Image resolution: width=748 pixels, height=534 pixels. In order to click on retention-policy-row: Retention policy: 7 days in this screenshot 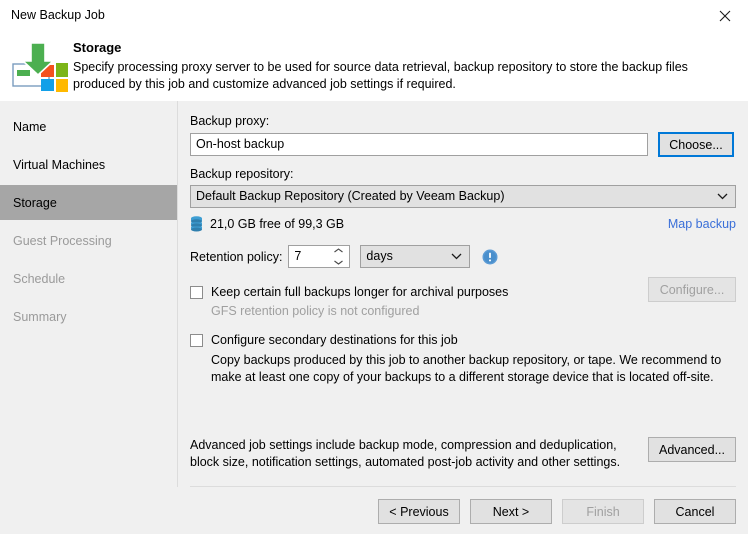, I will do `click(463, 256)`.